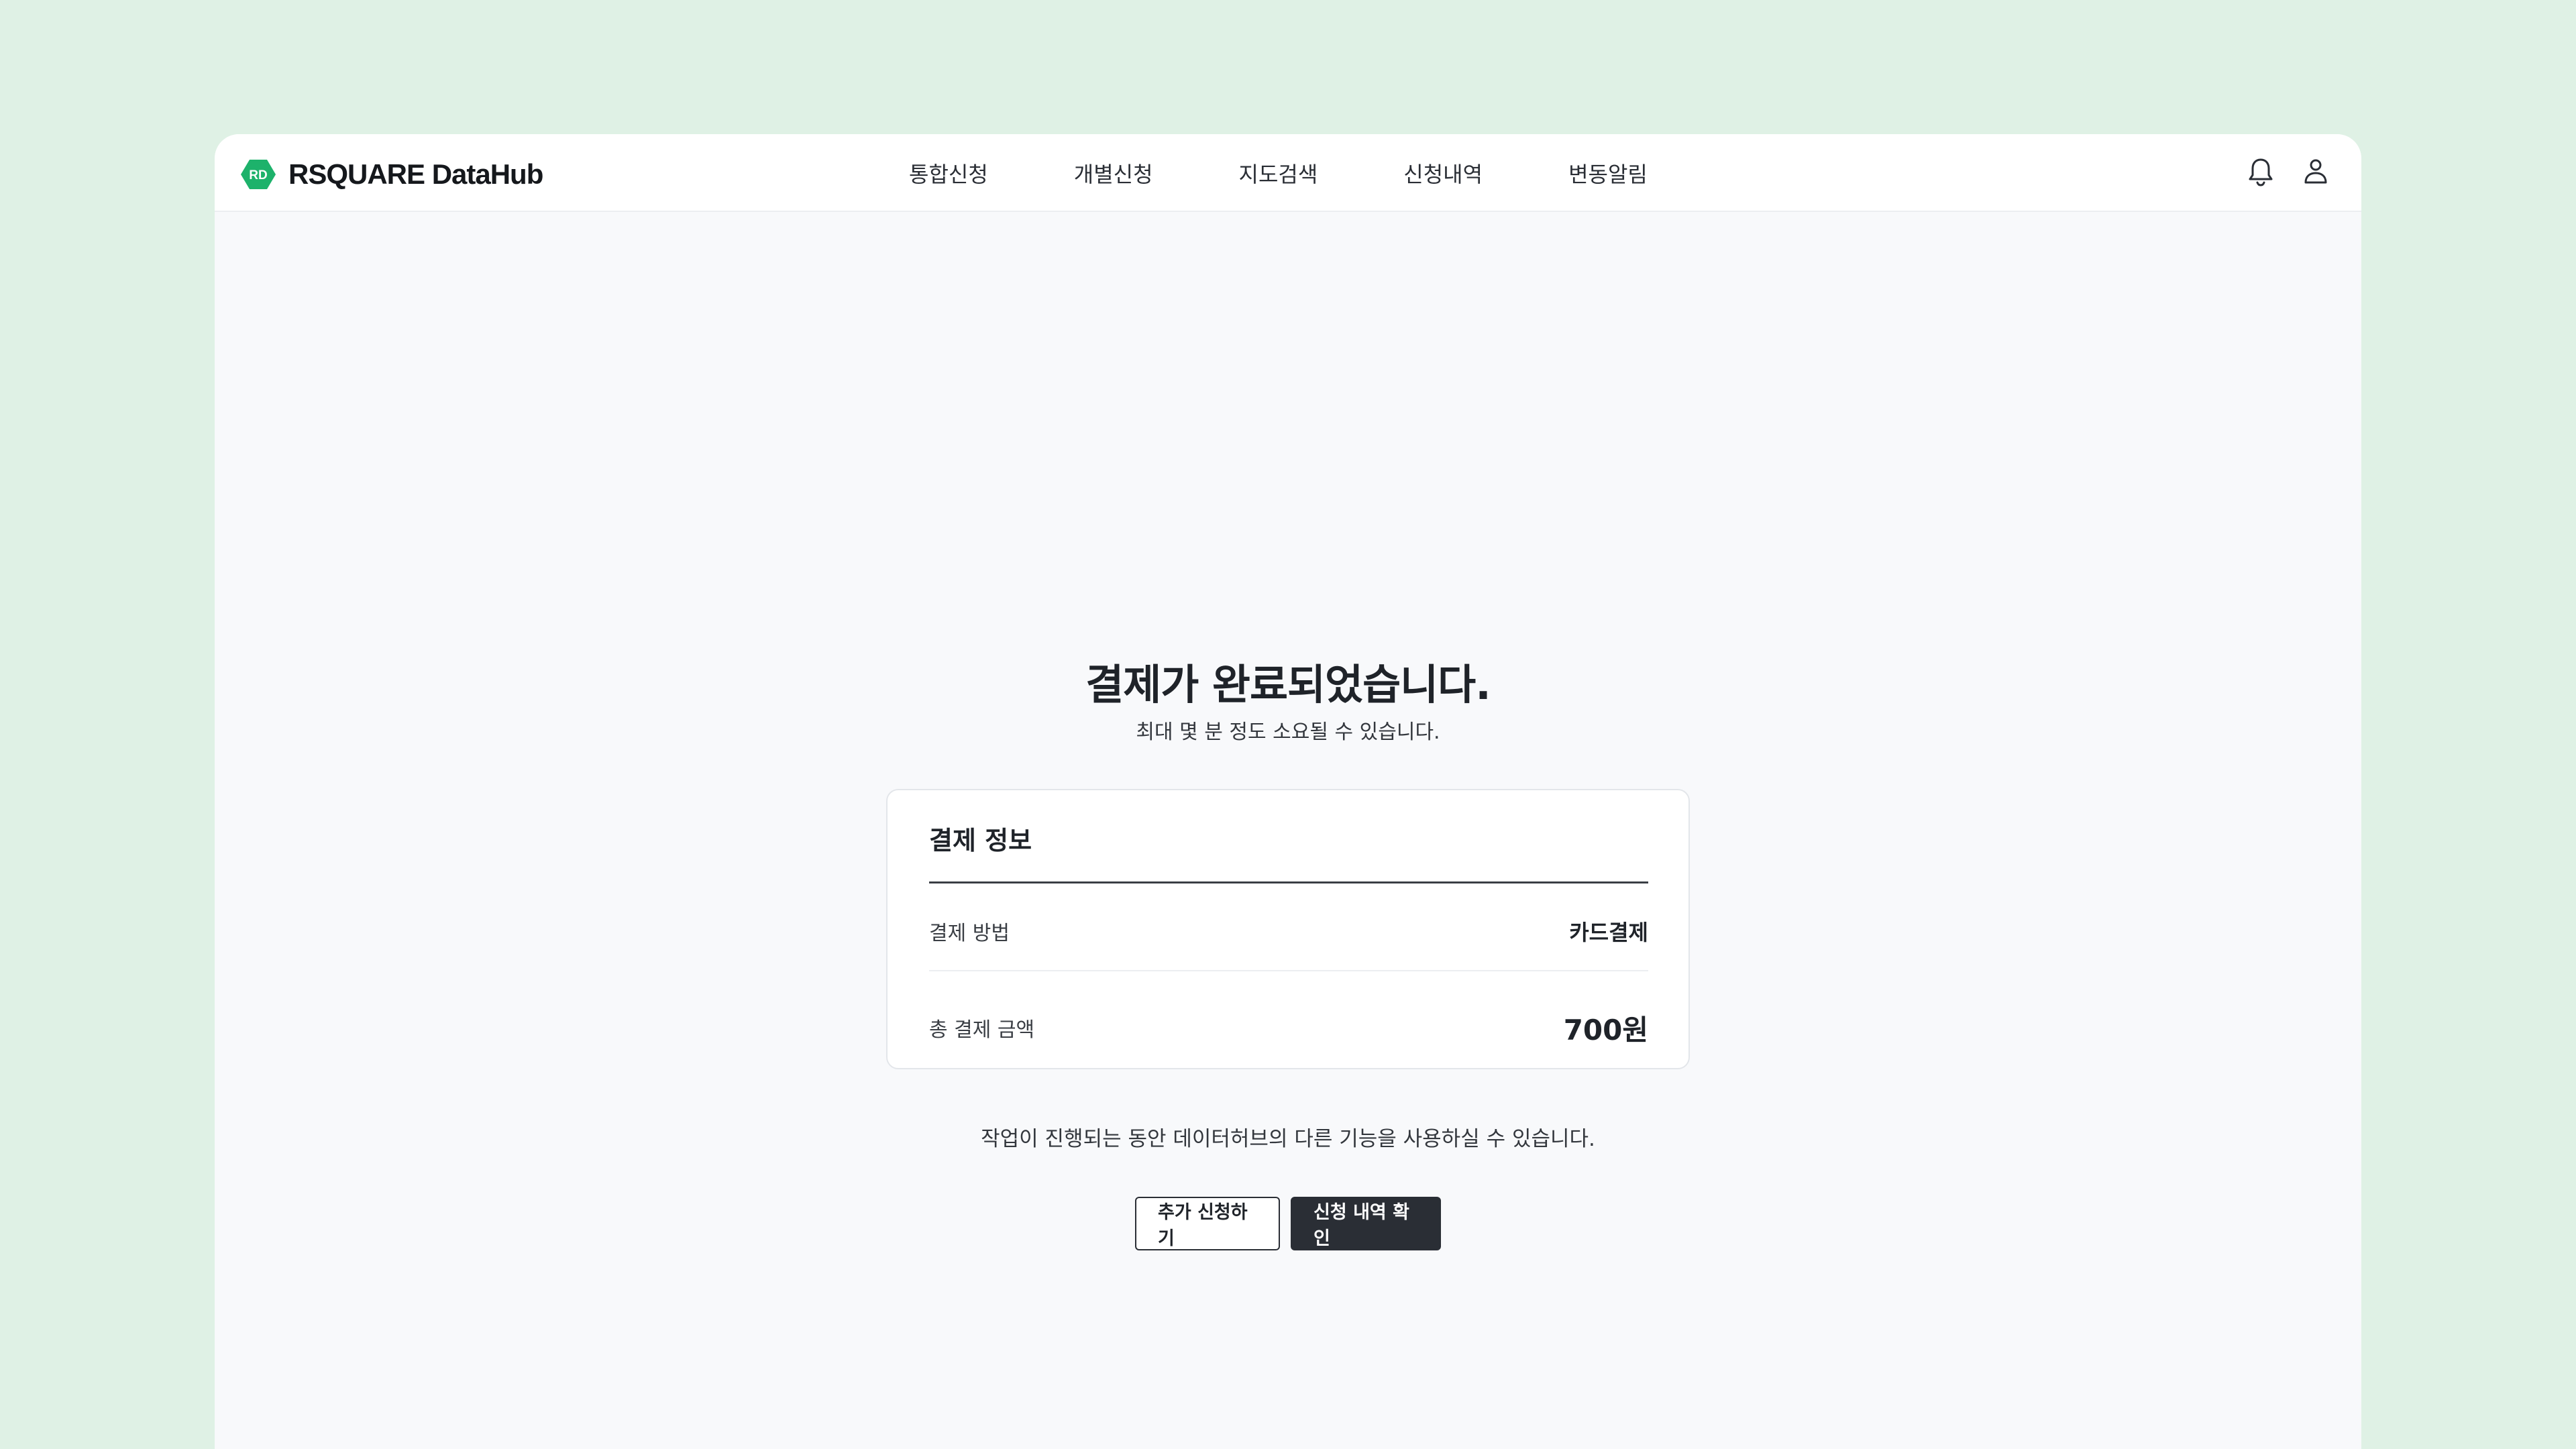 The height and width of the screenshot is (1449, 2576). I want to click on user-icon, so click(2315, 171).